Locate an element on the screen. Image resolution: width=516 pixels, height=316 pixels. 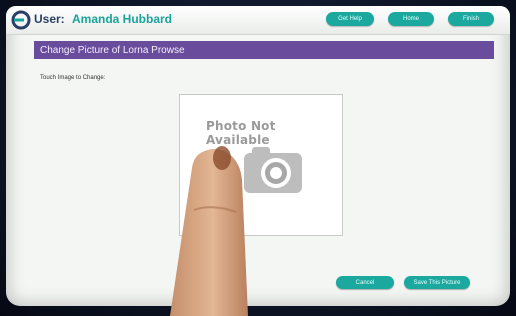
photo-placeholder: Photo Not Available is located at coordinates (261, 165).